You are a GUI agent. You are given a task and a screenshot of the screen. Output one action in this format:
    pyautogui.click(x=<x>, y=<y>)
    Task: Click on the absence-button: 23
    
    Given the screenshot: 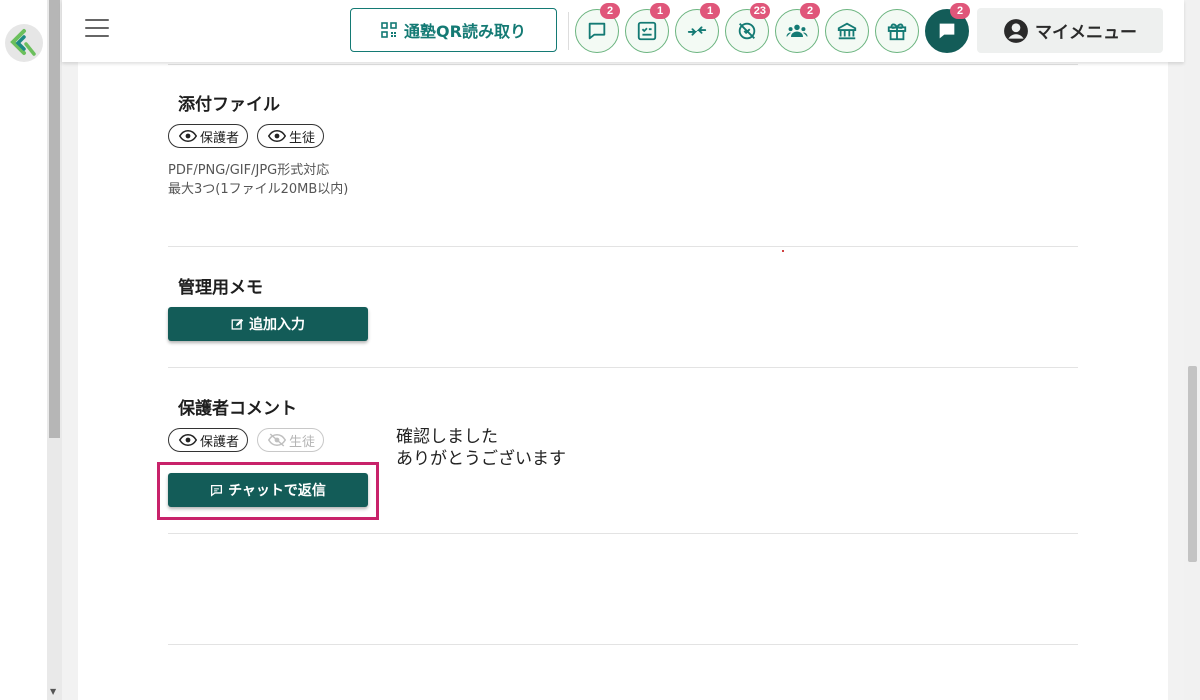 What is the action you would take?
    pyautogui.click(x=747, y=28)
    